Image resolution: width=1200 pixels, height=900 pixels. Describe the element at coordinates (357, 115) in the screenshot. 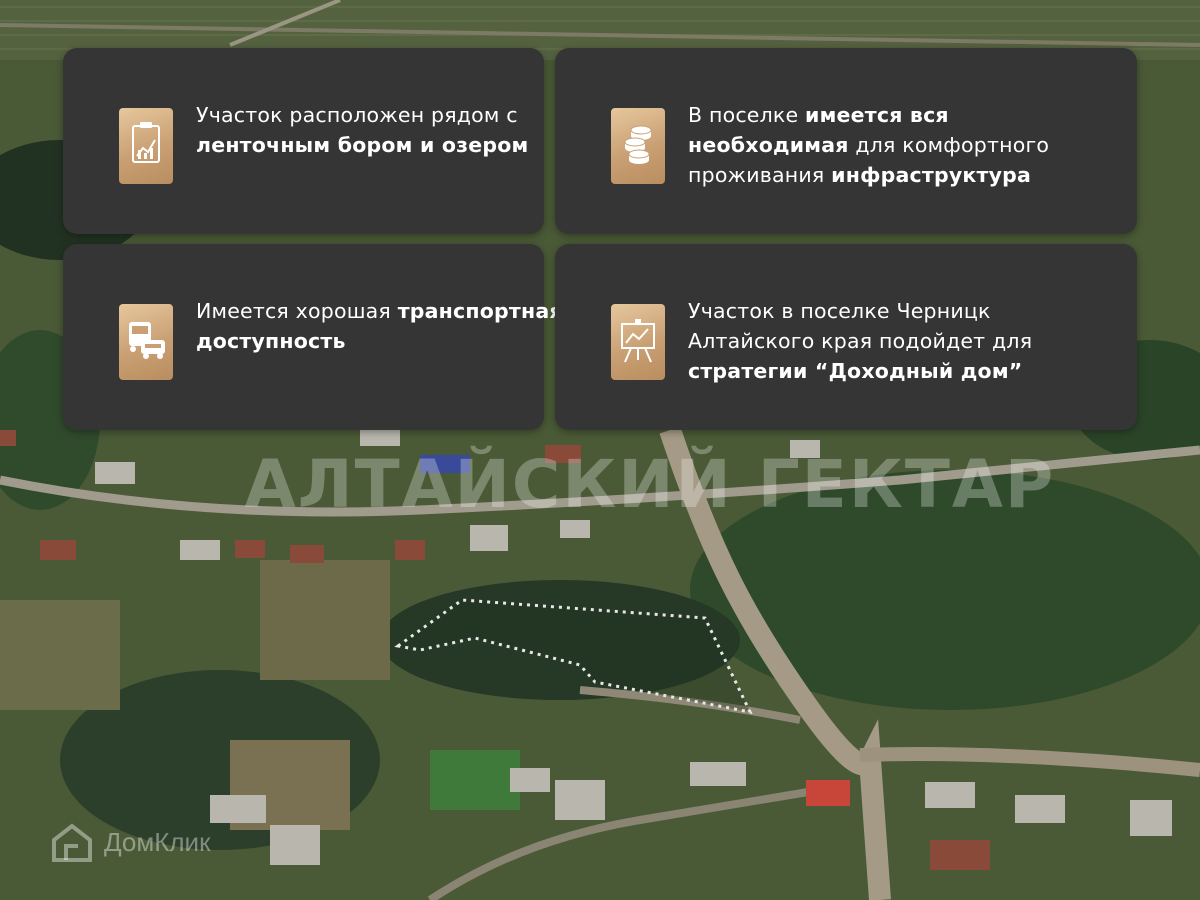

I see `text-run: Участок расположен рядом с` at that location.